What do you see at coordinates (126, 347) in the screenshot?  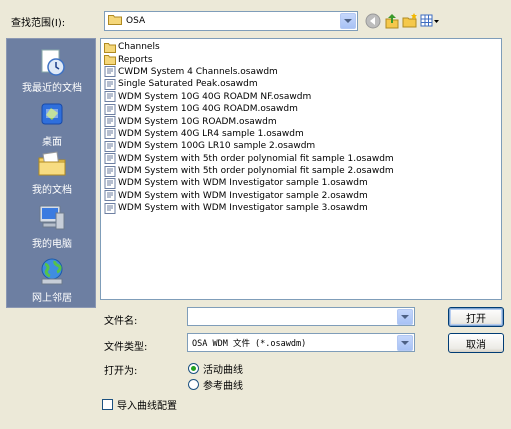 I see `file-type-label: 文件类型:` at bounding box center [126, 347].